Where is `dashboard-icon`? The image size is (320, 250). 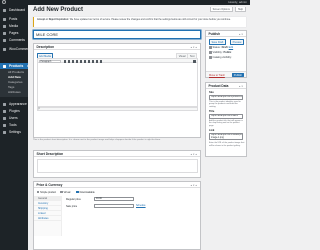
dashboard-icon is located at coordinates (4, 10).